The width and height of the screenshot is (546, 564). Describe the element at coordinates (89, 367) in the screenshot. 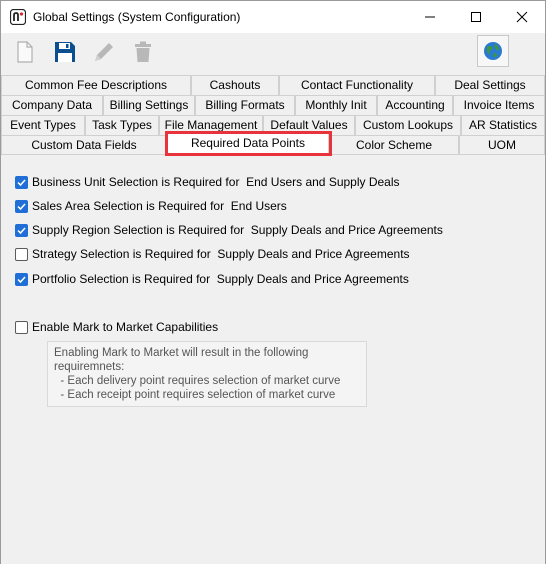

I see `note-line: requiremnets:` at that location.